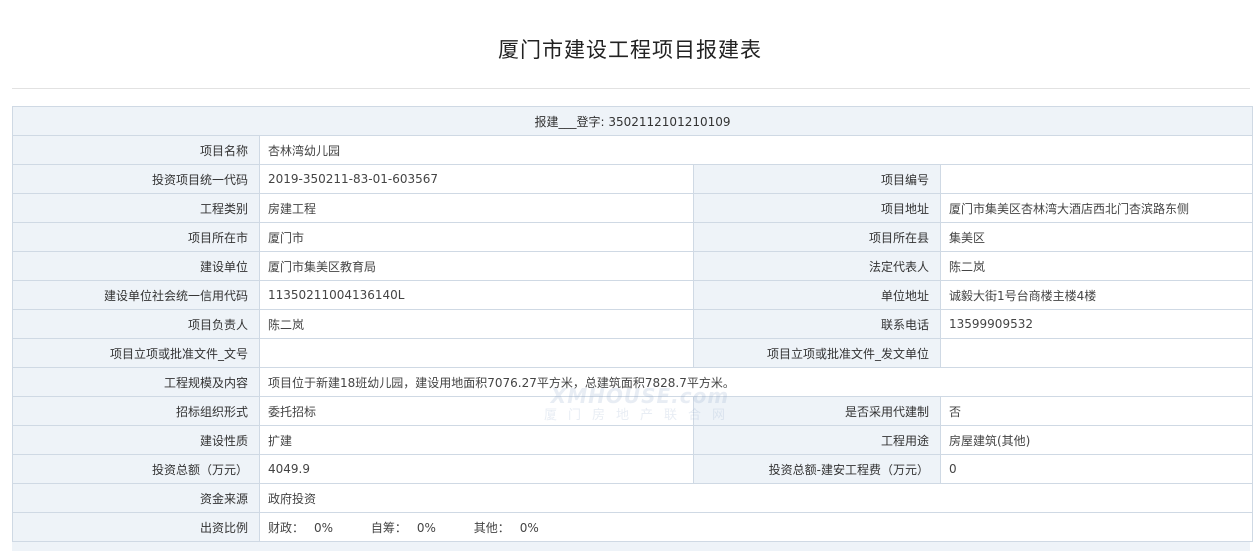 The width and height of the screenshot is (1260, 551). Describe the element at coordinates (511, 527) in the screenshot. I see `fund-ratio-other: 其他： 0%` at that location.